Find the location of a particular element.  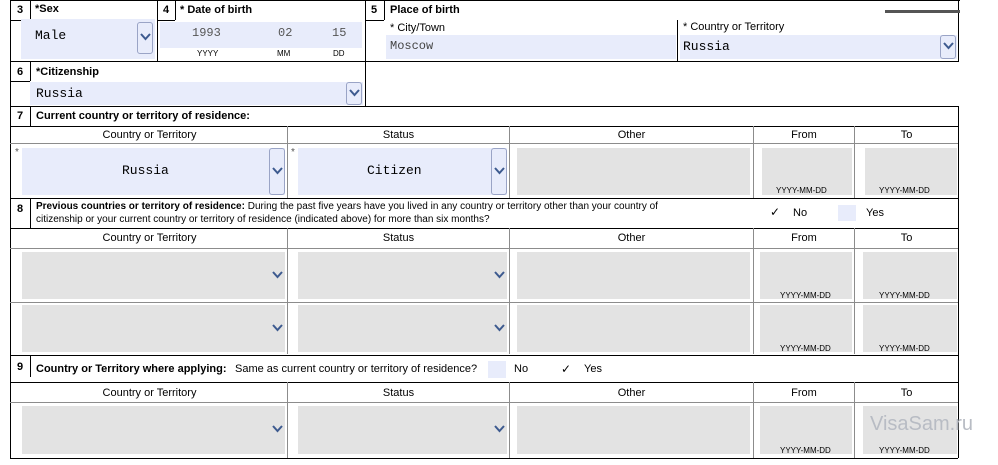

section-8-number: 8 is located at coordinates (20, 209).